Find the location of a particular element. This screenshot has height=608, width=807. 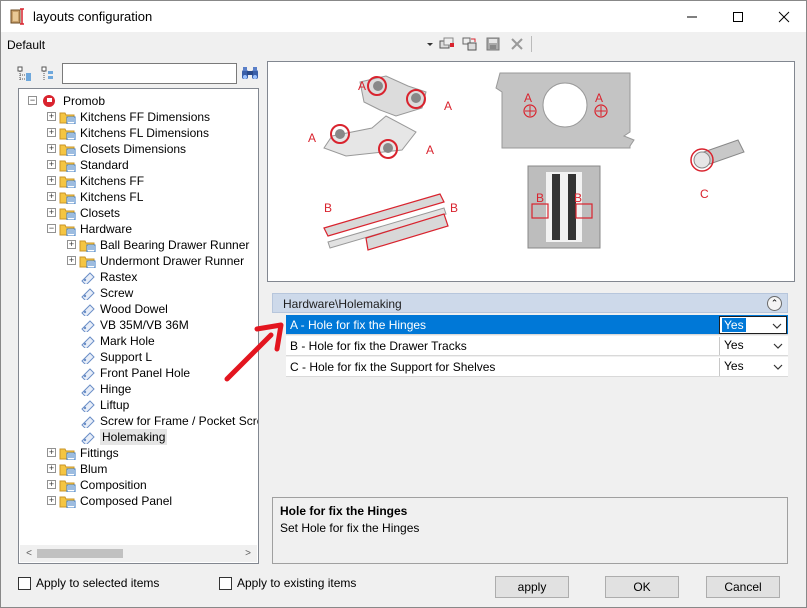

tree-item-holemaking: Holemaking is located at coordinates (138, 437).